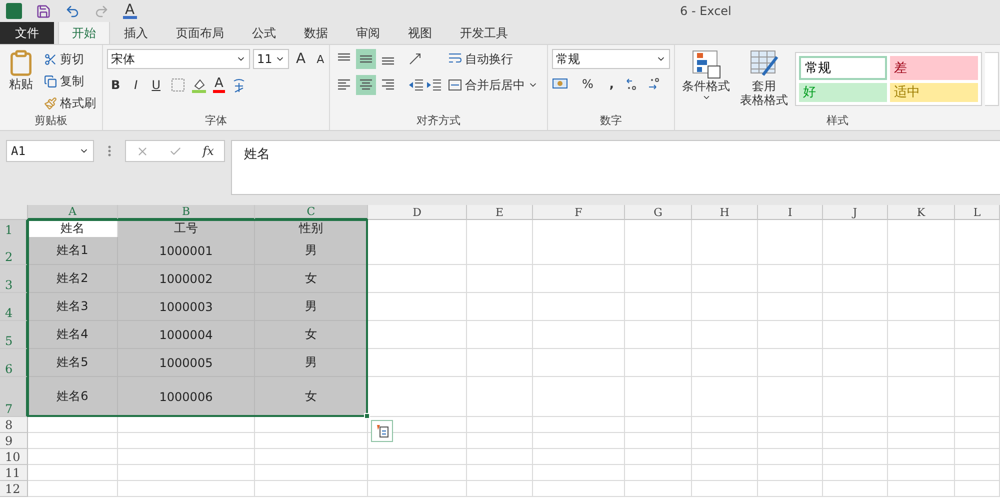 The height and width of the screenshot is (498, 1000). I want to click on merge-icon, so click(455, 85).